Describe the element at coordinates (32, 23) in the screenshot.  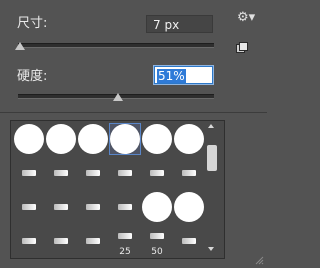
I see `size-label: 尺寸:` at that location.